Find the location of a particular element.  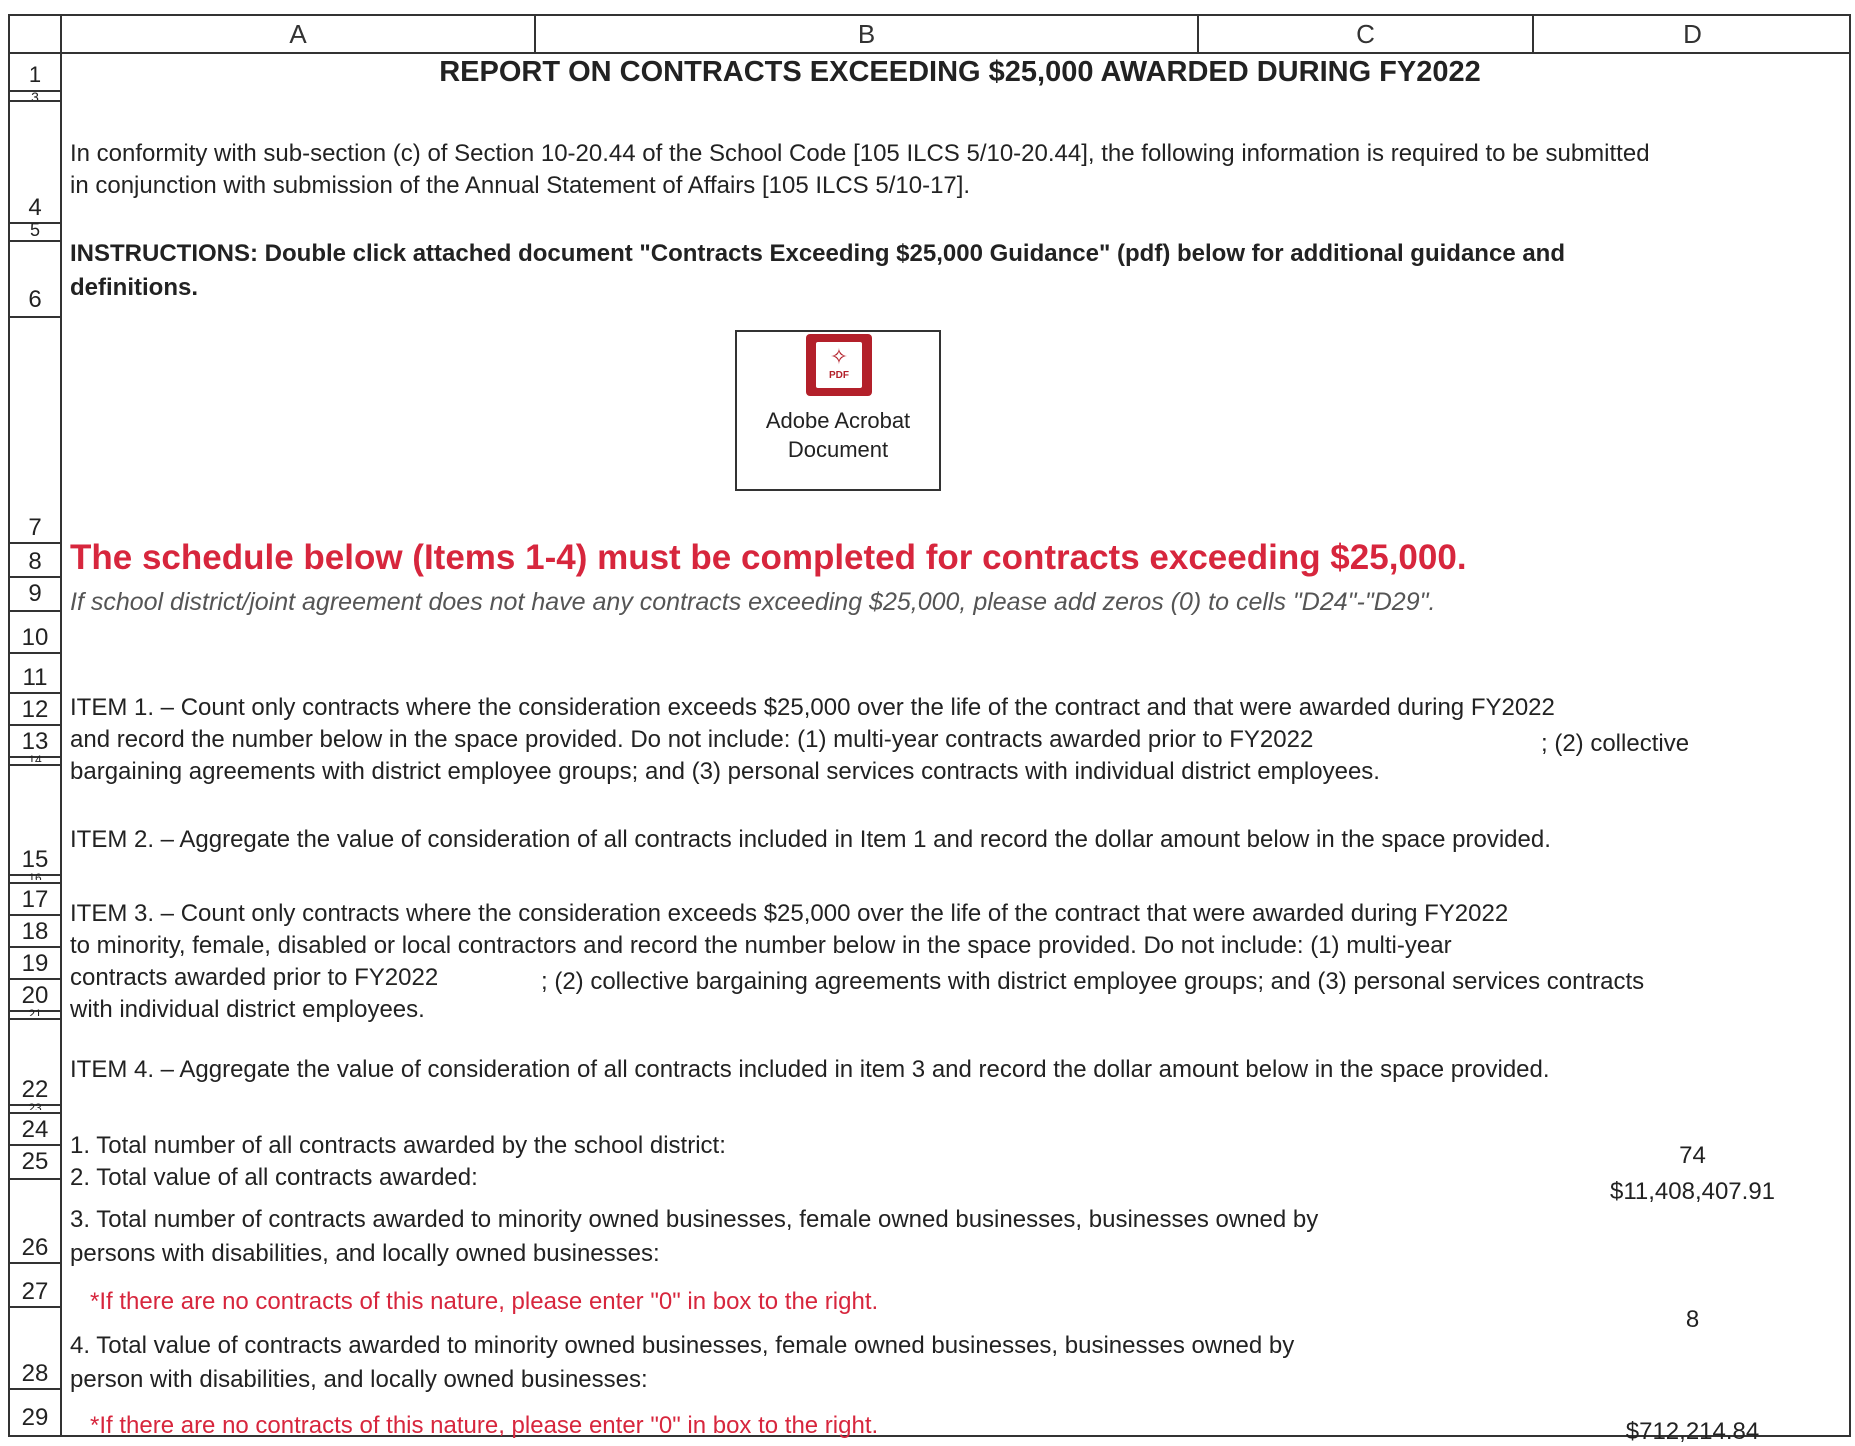

row-header-20: 20 is located at coordinates (35, 996).